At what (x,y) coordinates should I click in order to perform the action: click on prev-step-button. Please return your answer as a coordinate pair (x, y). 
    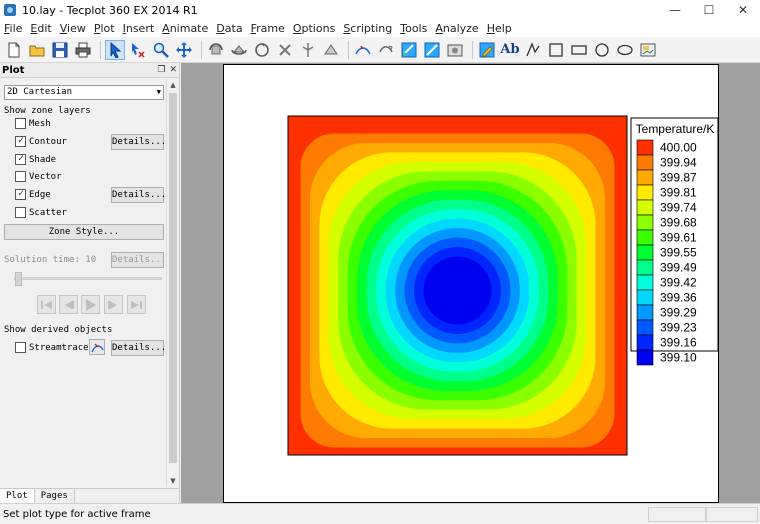
    Looking at the image, I should click on (68, 304).